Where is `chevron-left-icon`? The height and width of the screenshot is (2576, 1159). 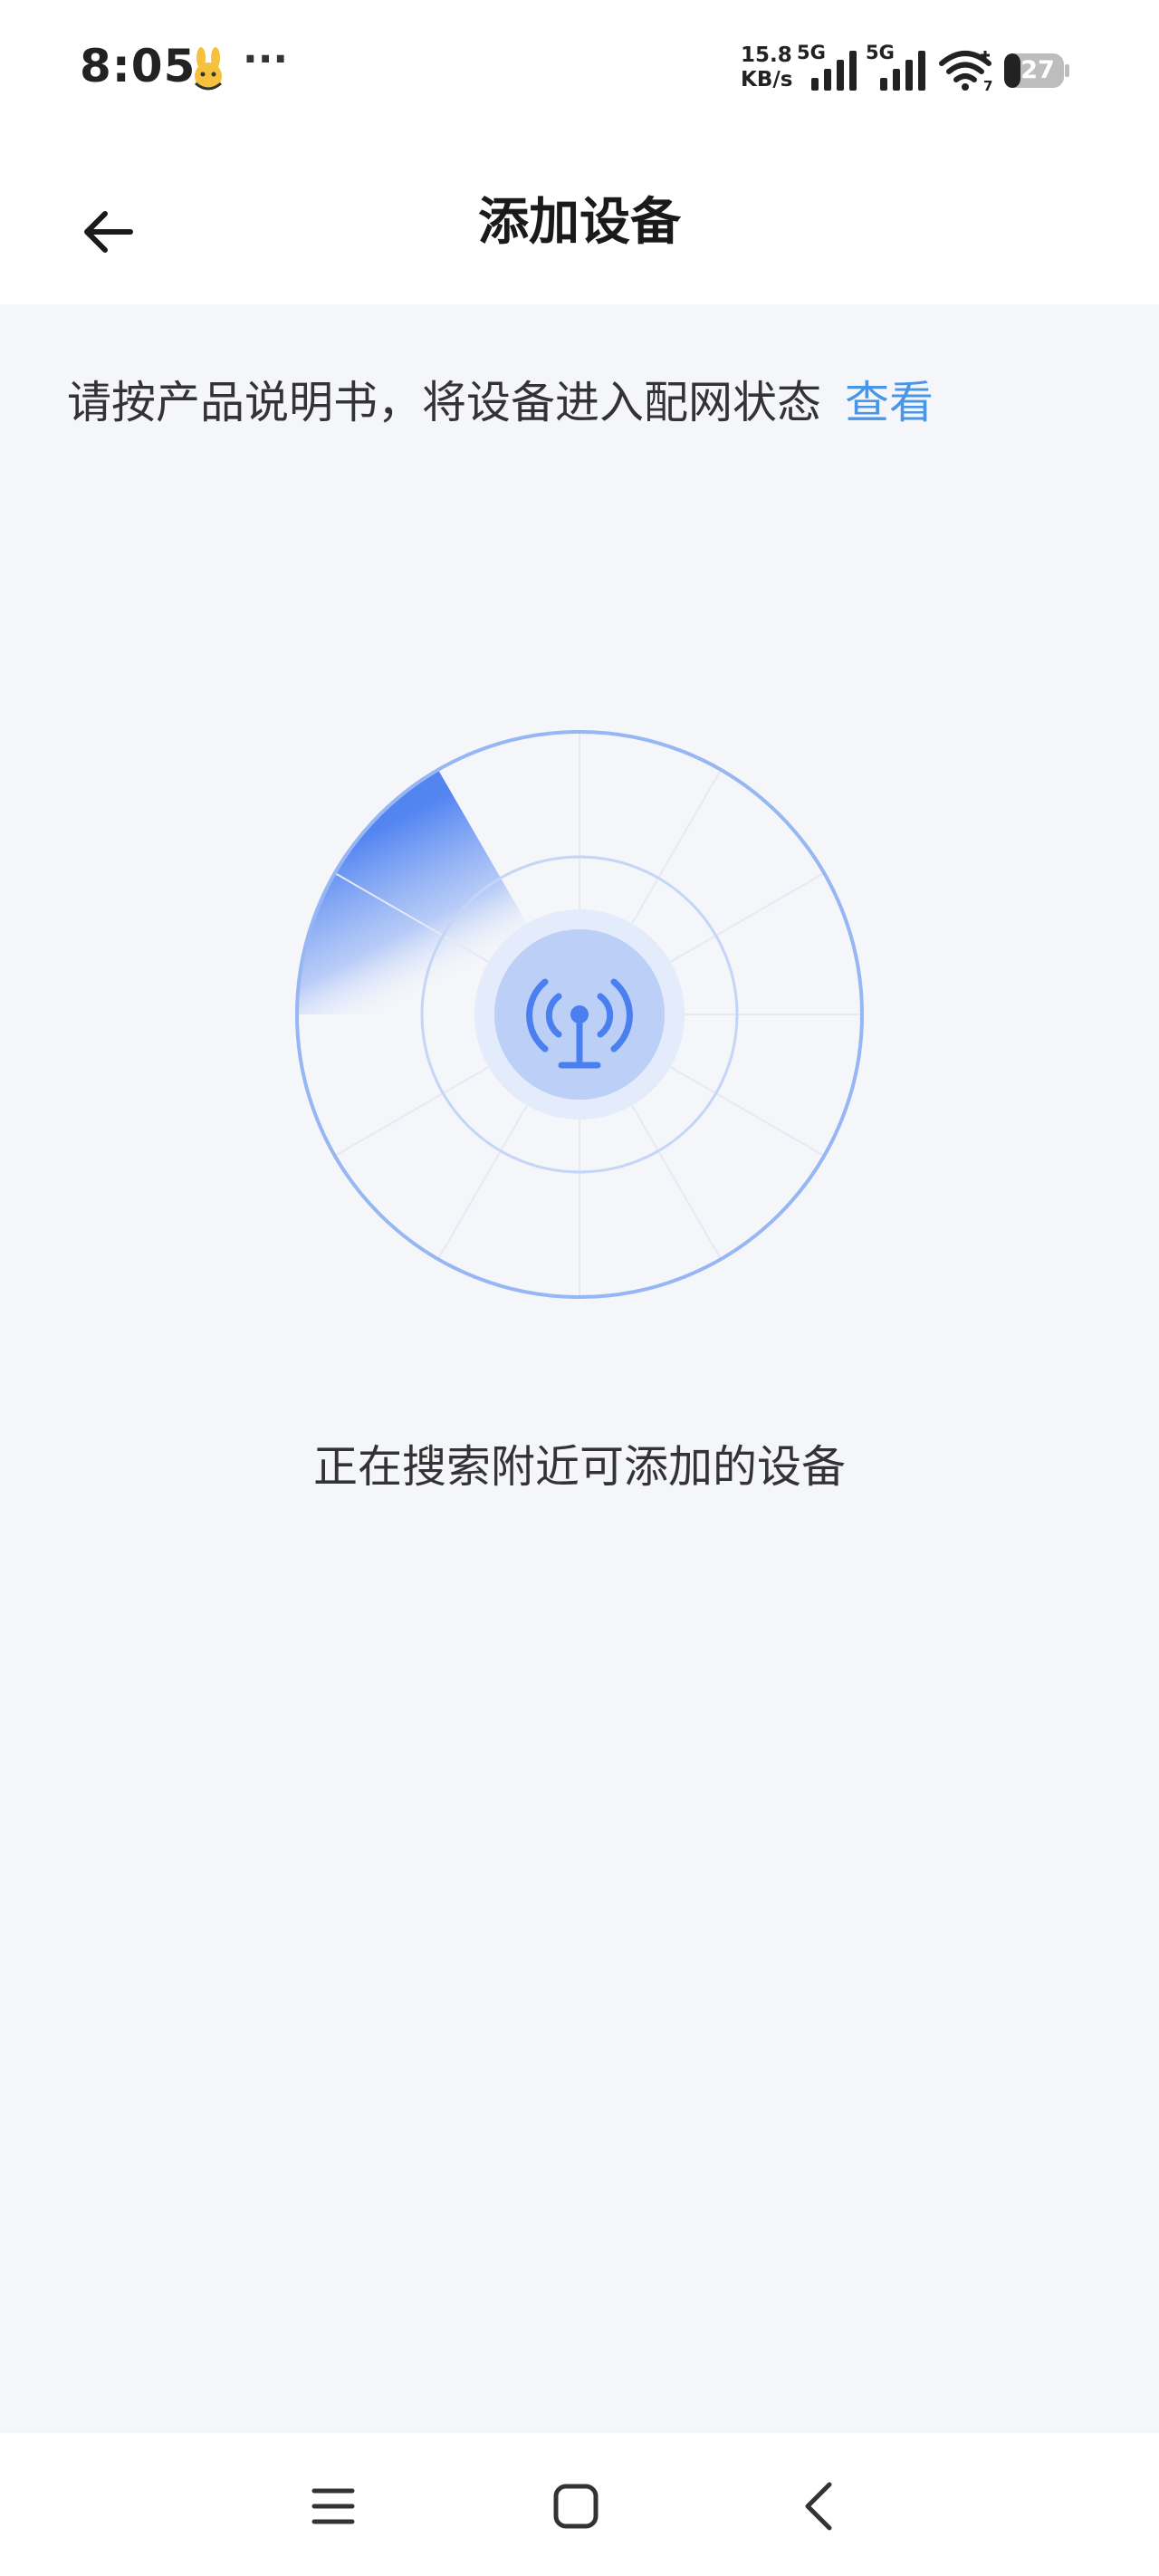
chevron-left-icon is located at coordinates (818, 2506).